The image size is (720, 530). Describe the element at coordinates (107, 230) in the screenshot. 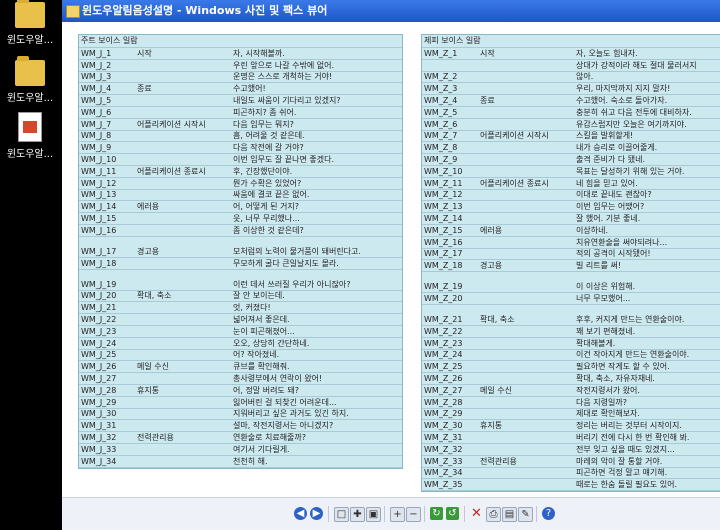

I see `voice-id-cell: WM_J_16` at that location.